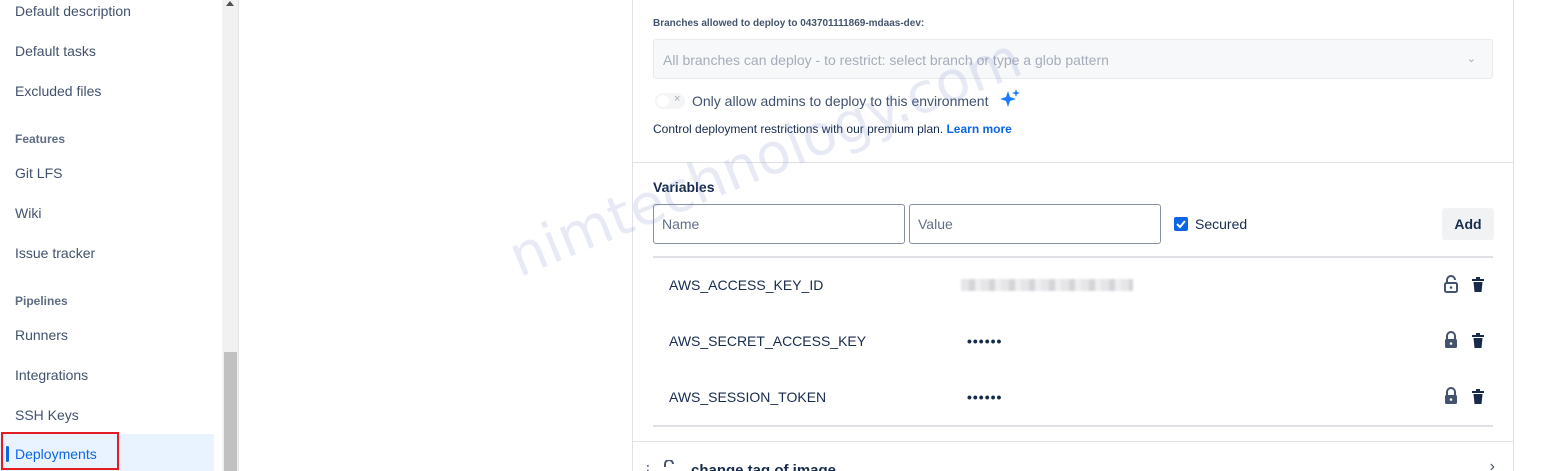 Image resolution: width=1550 pixels, height=471 pixels. What do you see at coordinates (663, 101) in the screenshot?
I see `toggle-knob` at bounding box center [663, 101].